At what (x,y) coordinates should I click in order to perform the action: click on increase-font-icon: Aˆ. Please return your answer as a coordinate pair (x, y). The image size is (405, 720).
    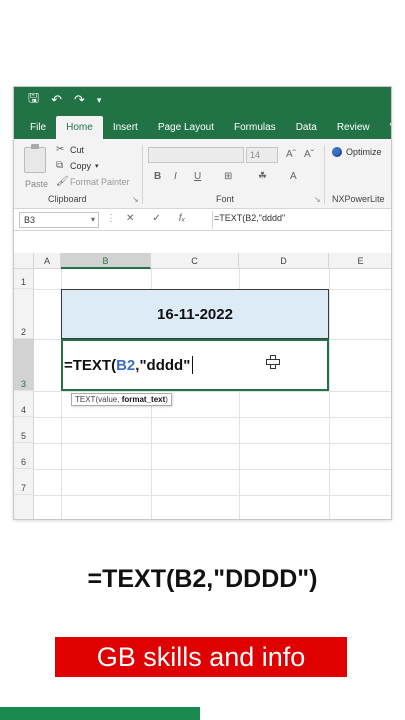
    Looking at the image, I should click on (291, 154).